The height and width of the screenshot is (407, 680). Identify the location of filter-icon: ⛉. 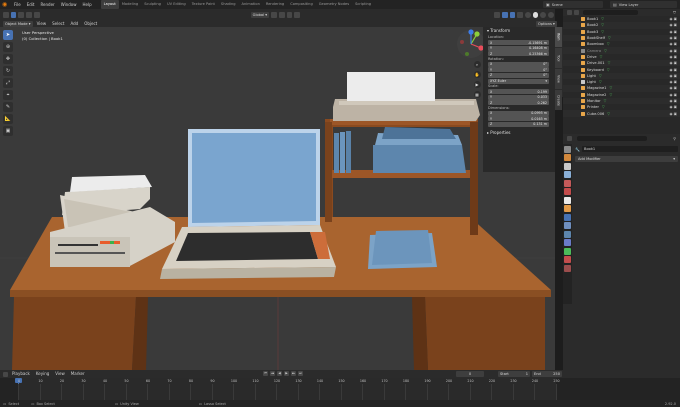
(674, 12).